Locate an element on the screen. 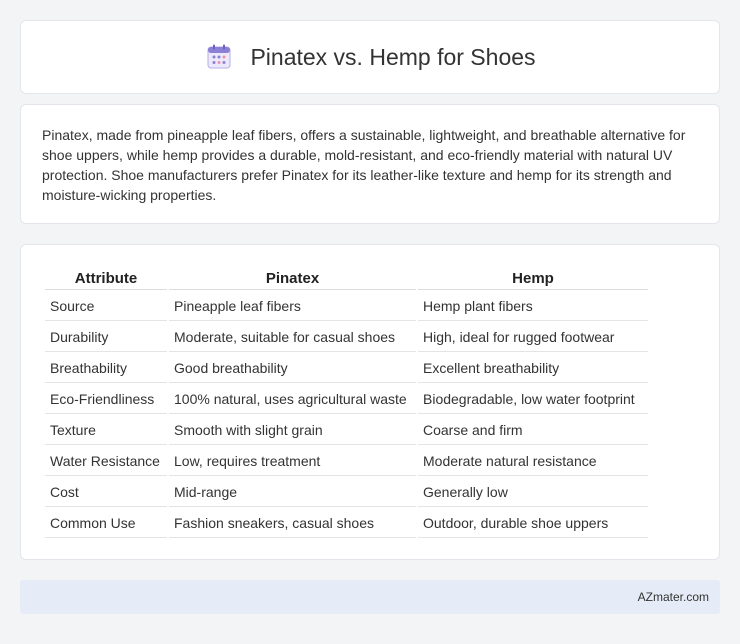 The width and height of the screenshot is (740, 644). cell-pinatex: Pineapple leaf fibers is located at coordinates (292, 306).